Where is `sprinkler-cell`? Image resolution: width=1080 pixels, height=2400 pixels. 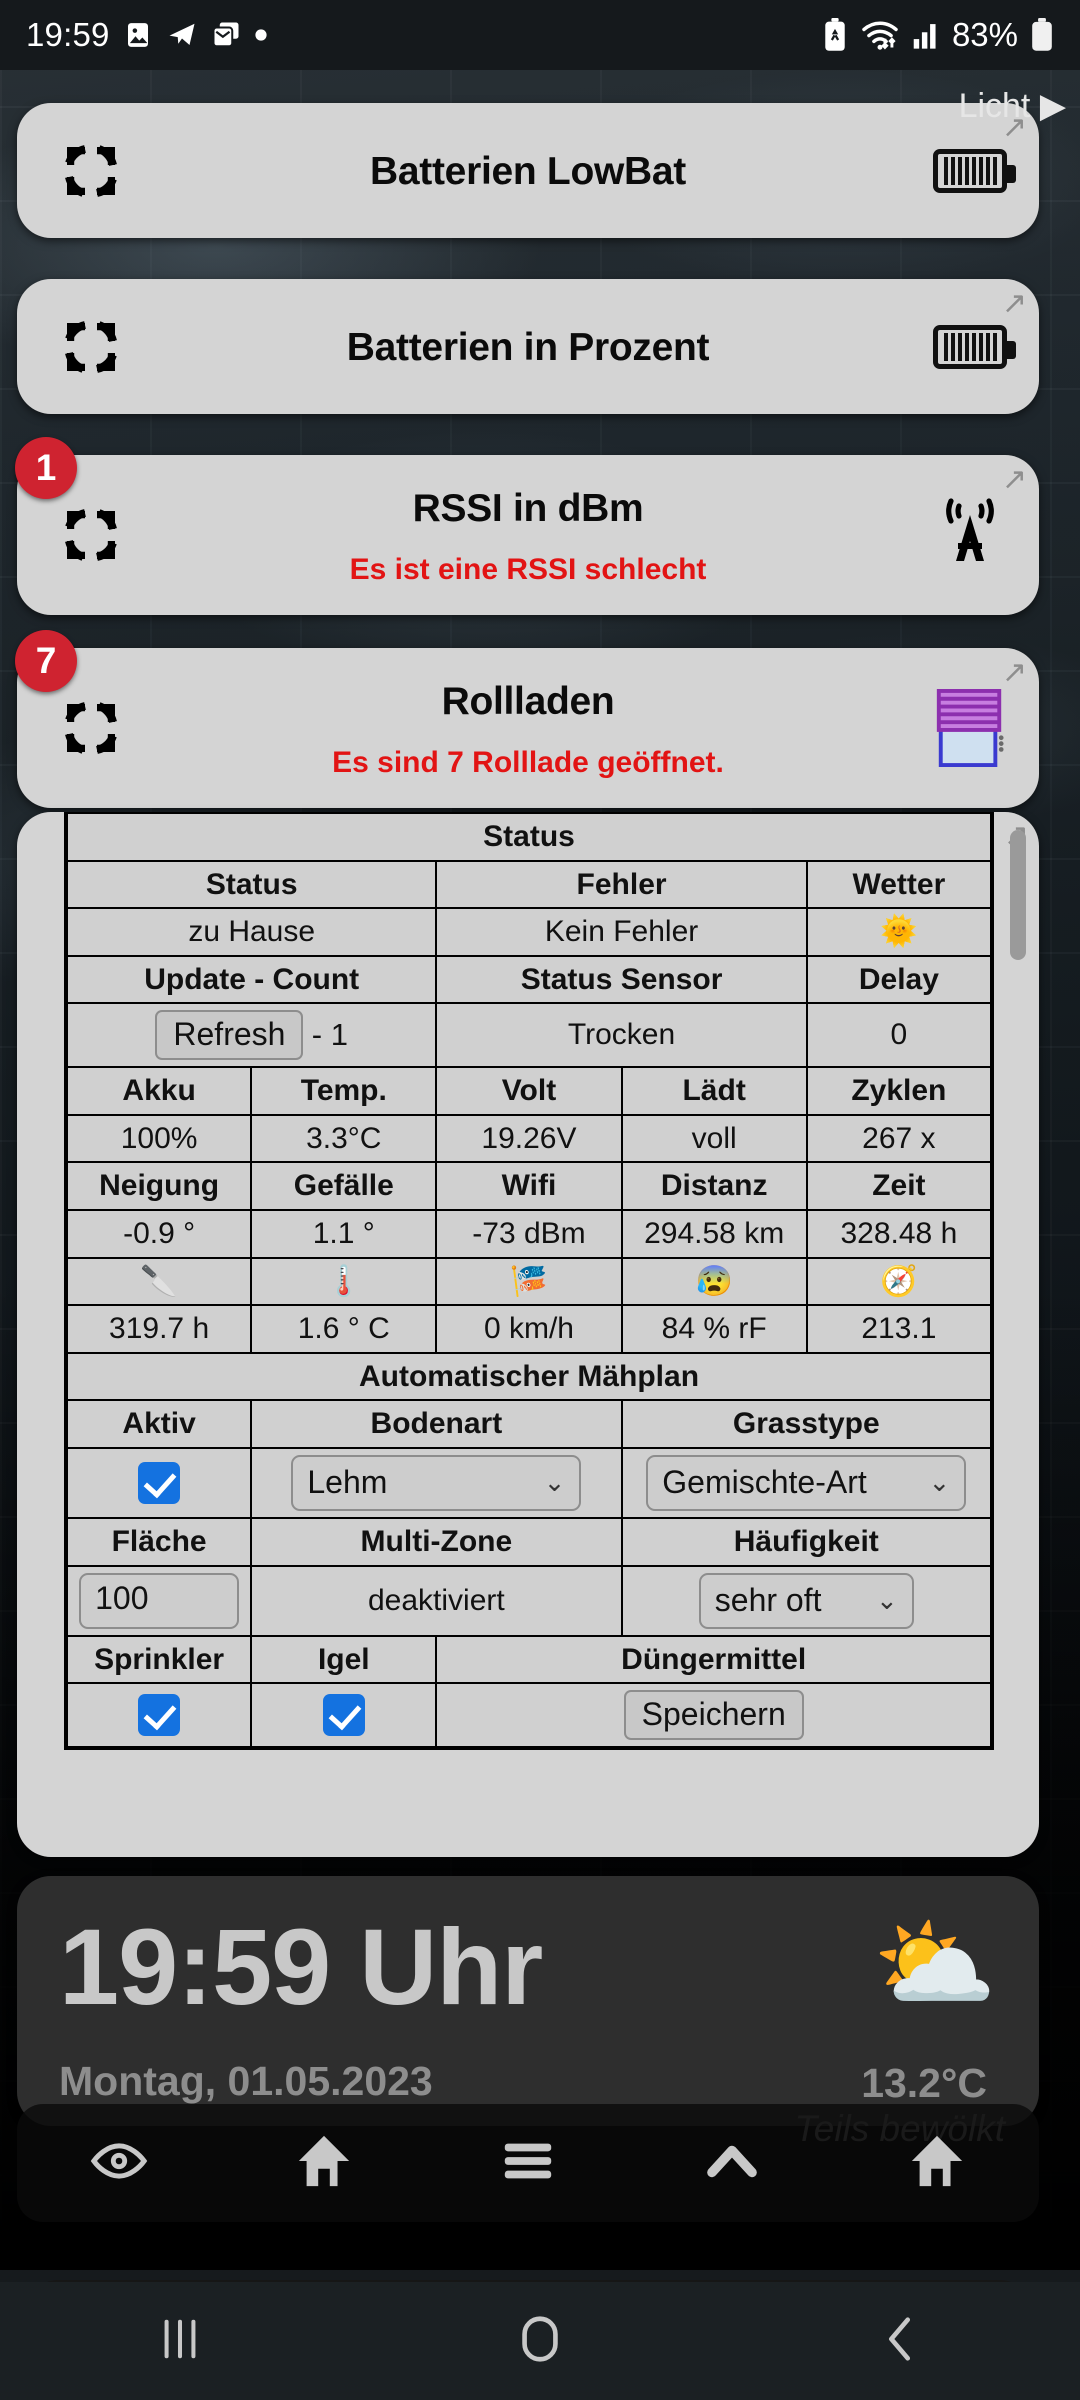
sprinkler-cell is located at coordinates (158, 1715).